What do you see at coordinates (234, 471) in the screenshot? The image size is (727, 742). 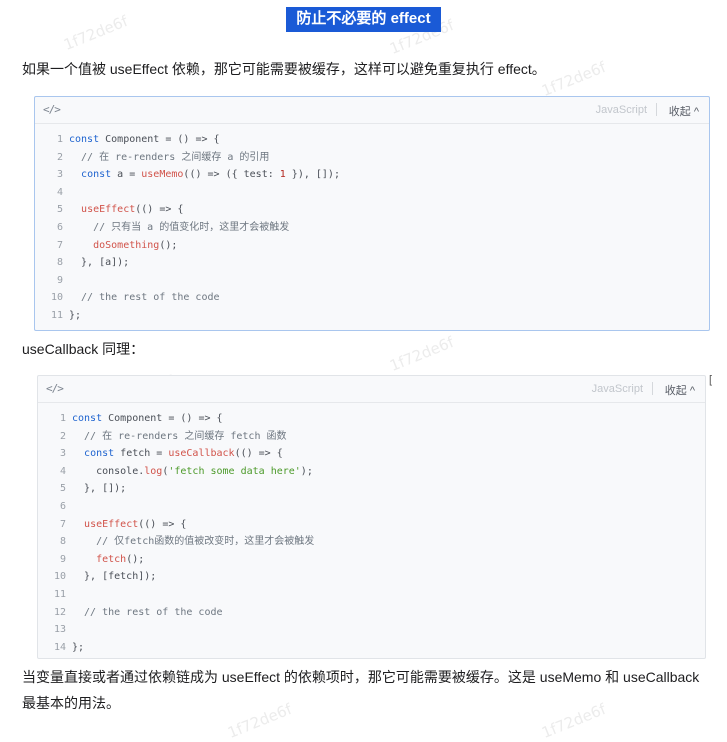 I see `code-token: 'fetch some data here'` at bounding box center [234, 471].